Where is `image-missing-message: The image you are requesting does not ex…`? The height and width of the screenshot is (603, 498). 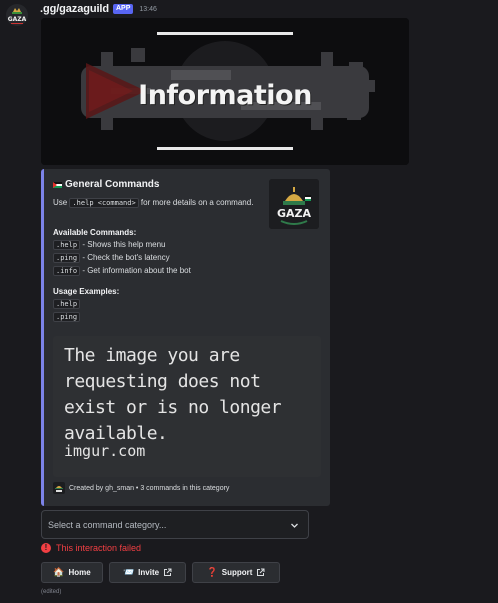 image-missing-message: The image you are requesting does not ex… is located at coordinates (173, 394).